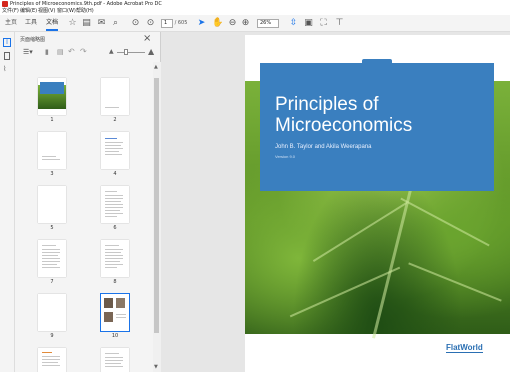 This screenshot has width=510, height=372. I want to click on rotate-ccw-icon: ↶, so click(71, 51).